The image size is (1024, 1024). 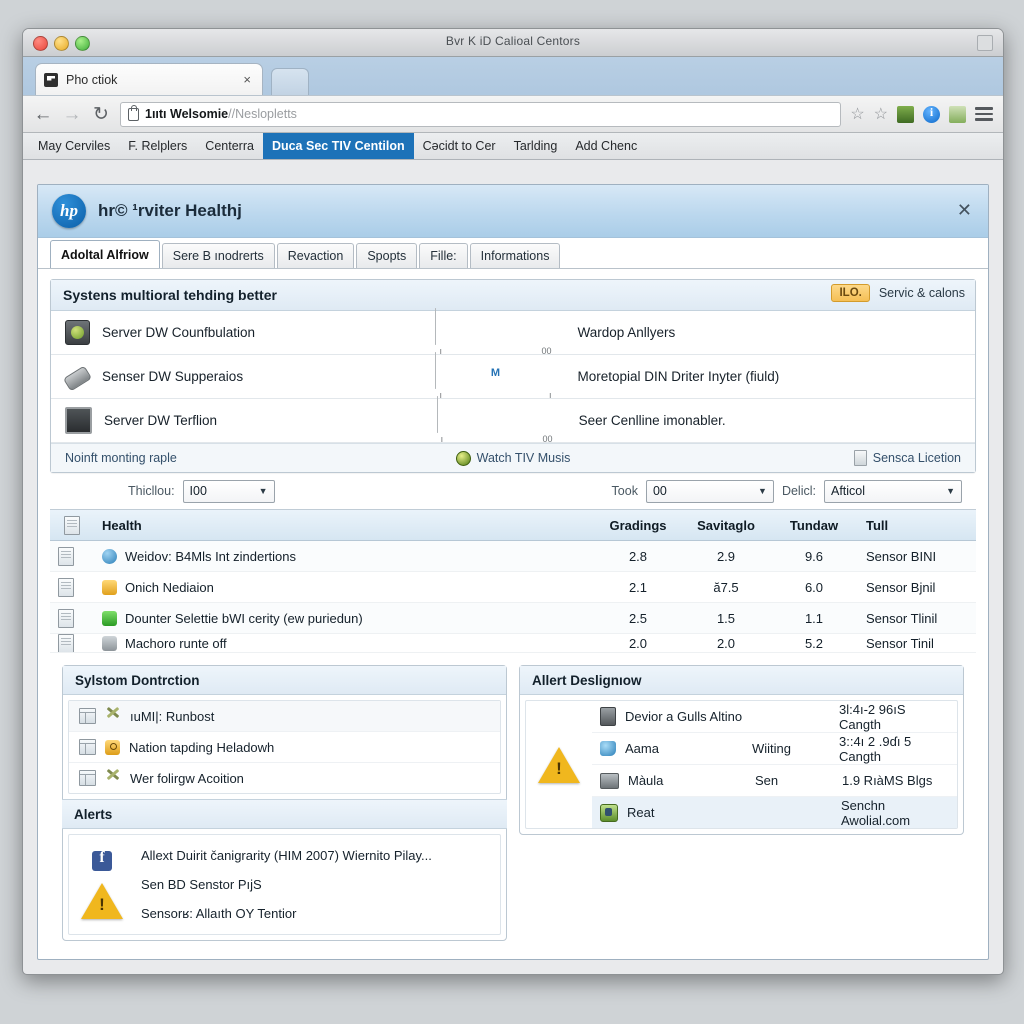 I want to click on tab-close-icon: ×, so click(x=247, y=79).